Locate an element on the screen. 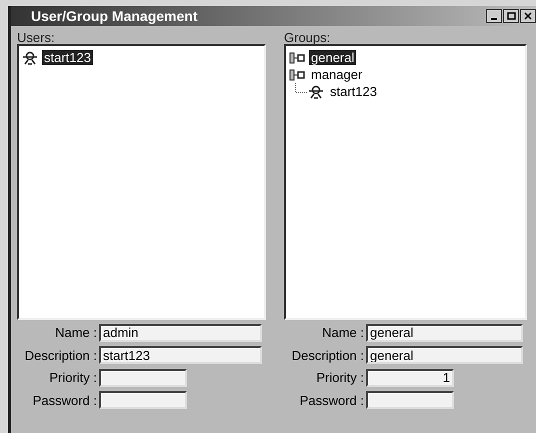 The width and height of the screenshot is (536, 433). text-field: start123 is located at coordinates (180, 355).